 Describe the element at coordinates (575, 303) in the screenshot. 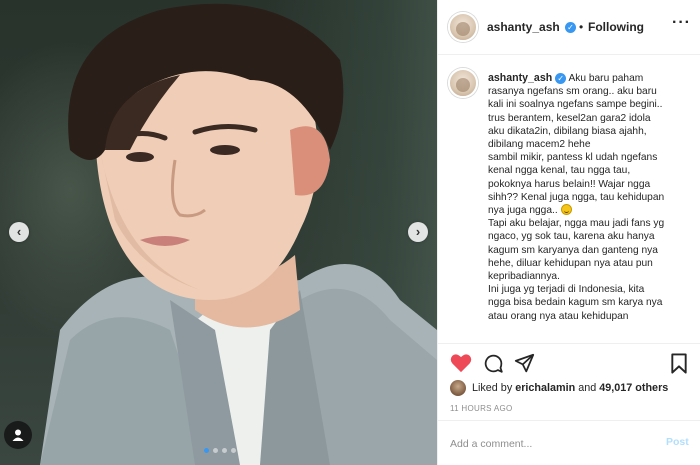

I see `caption-line: ngga bisa bedain kagum sm karya nya` at that location.